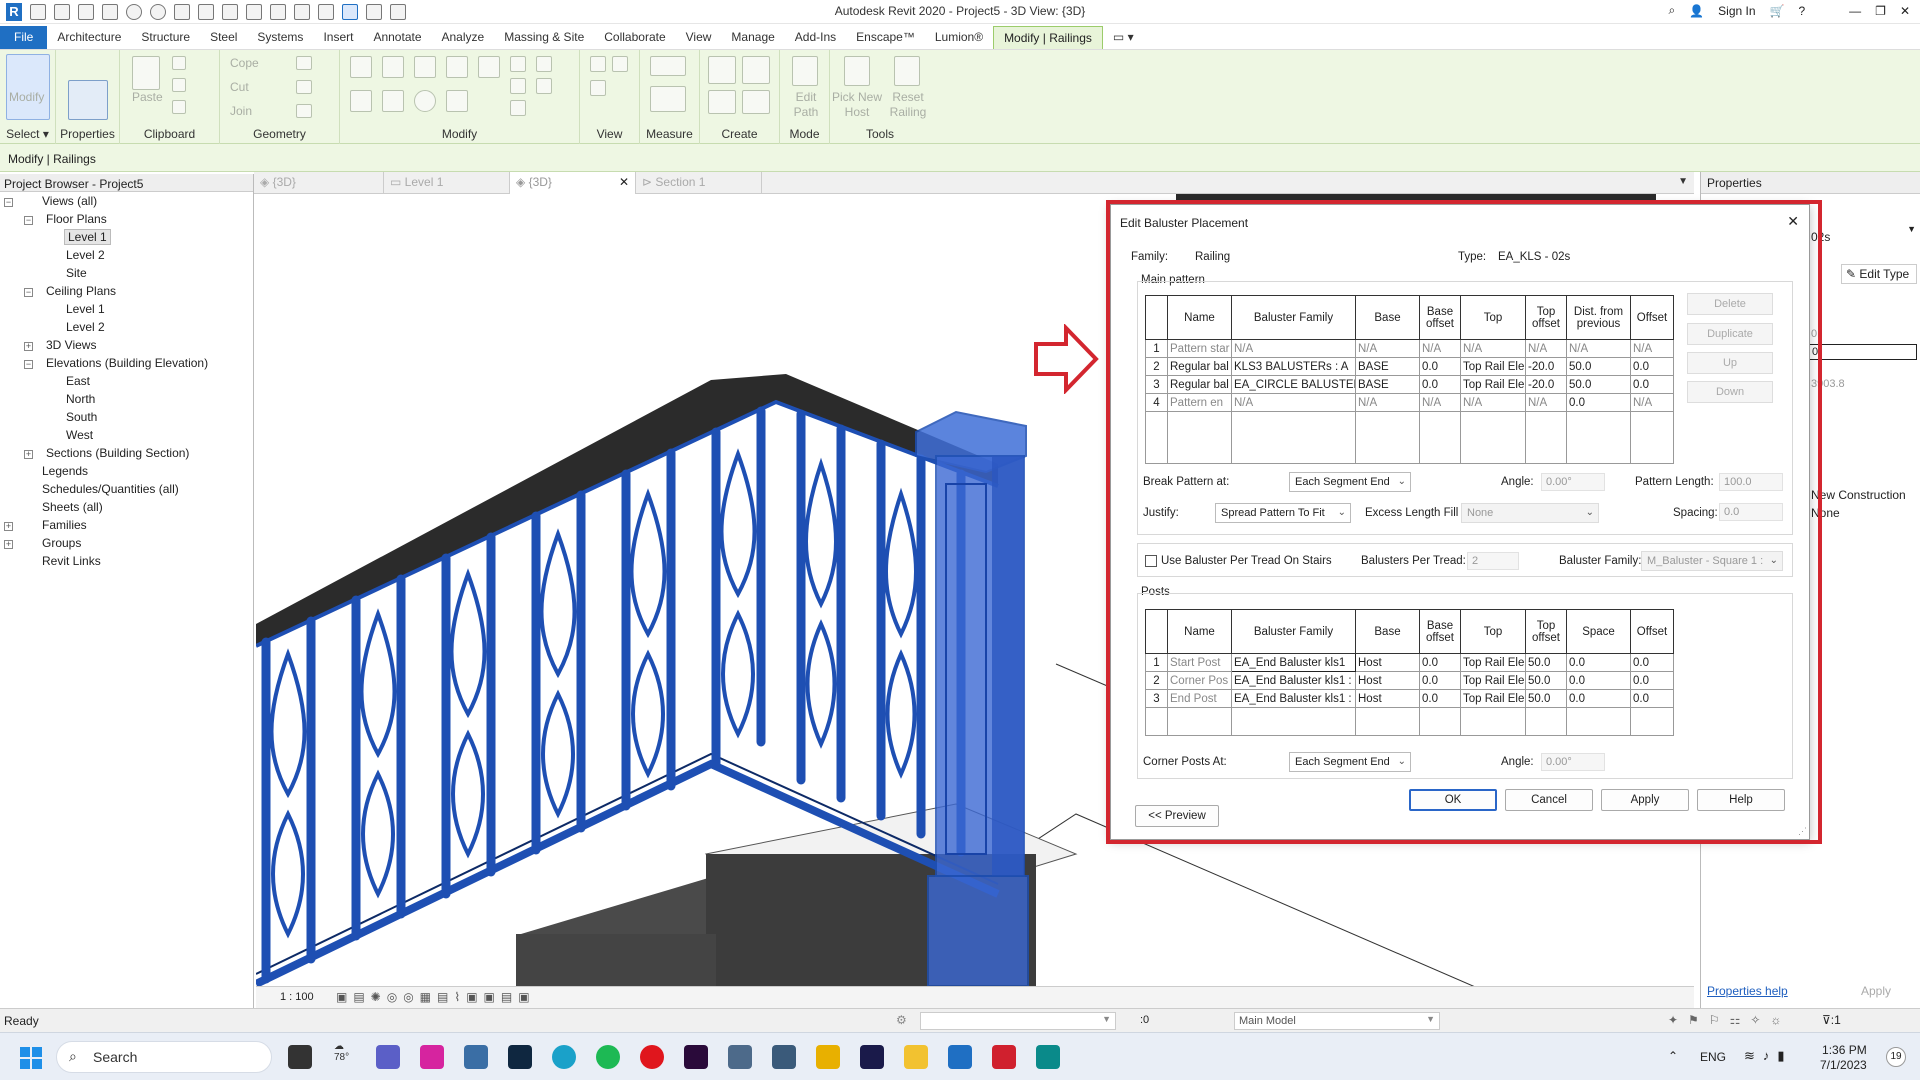 Image resolution: width=1920 pixels, height=1080 pixels. I want to click on pick-new-host-icon, so click(857, 71).